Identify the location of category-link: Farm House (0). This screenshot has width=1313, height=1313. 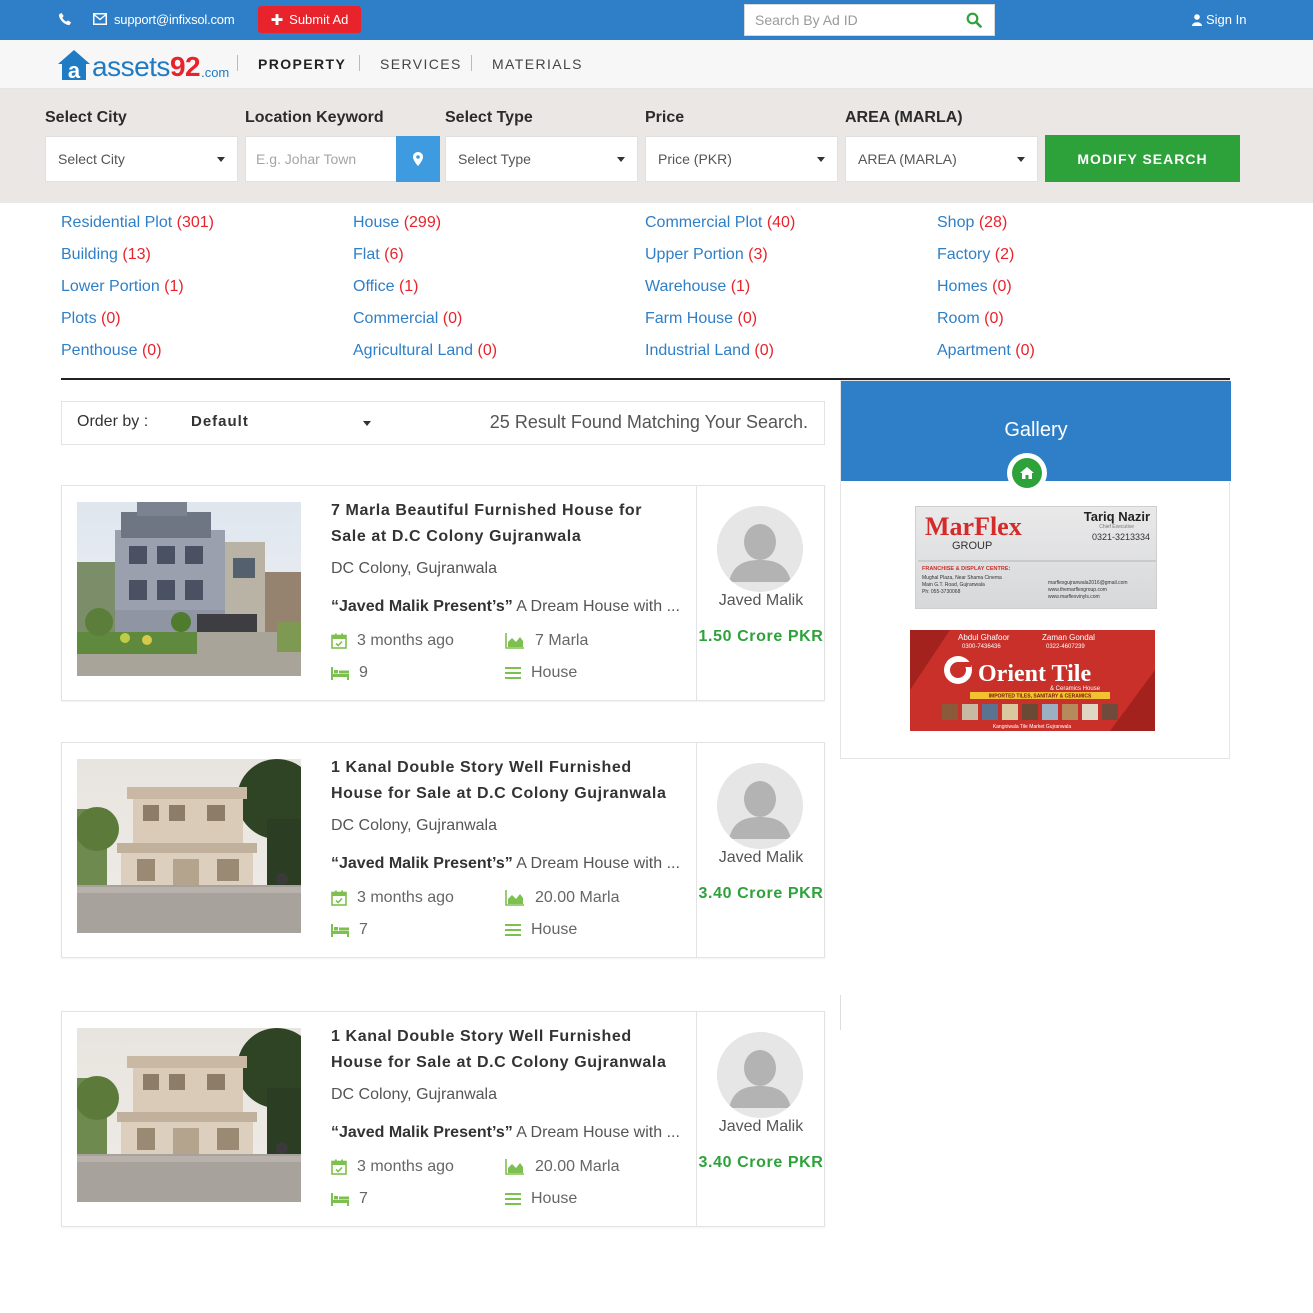
(701, 319).